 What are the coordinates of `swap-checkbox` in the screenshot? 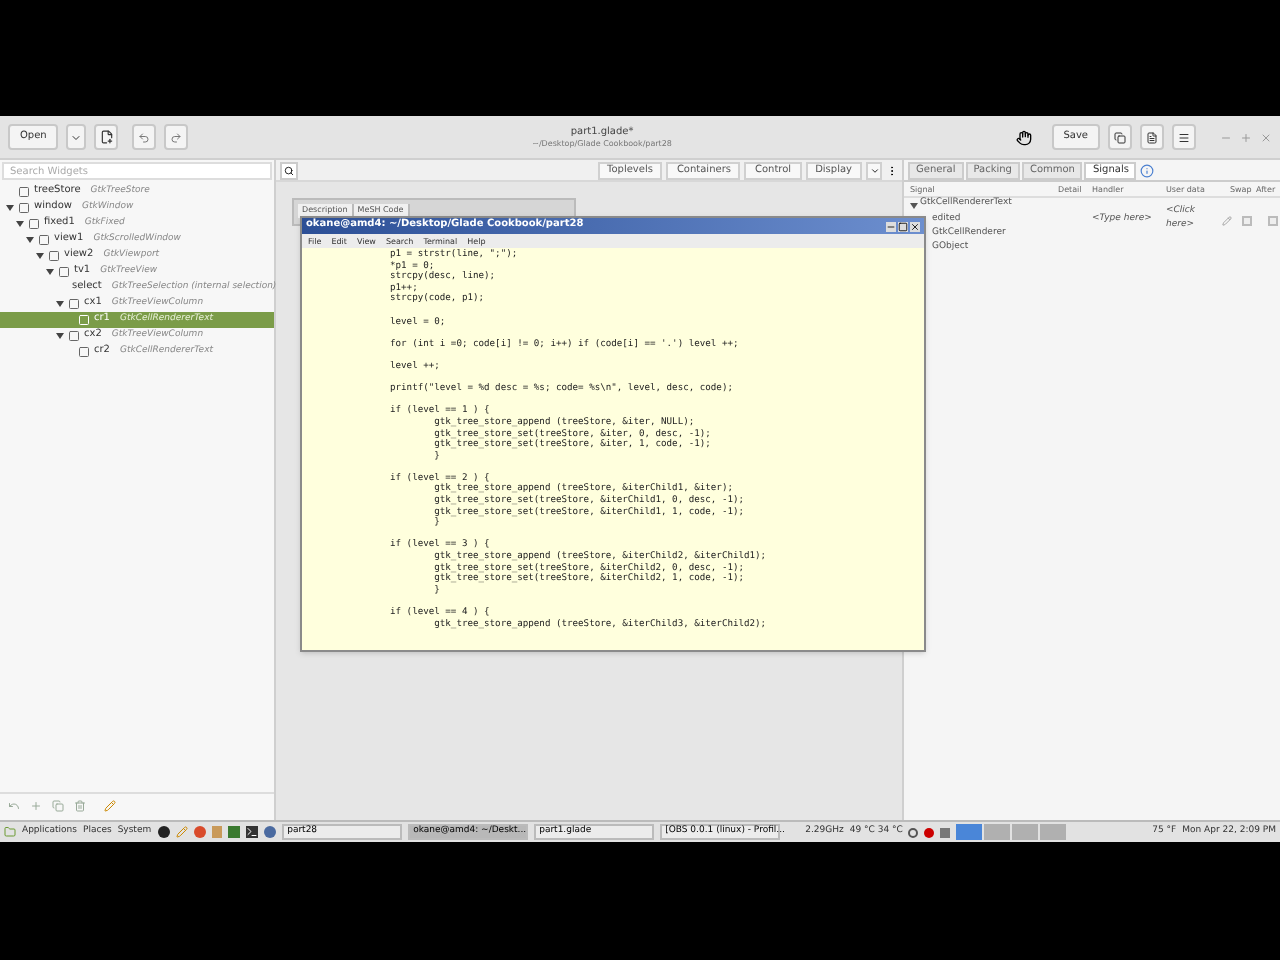 It's located at (1247, 220).